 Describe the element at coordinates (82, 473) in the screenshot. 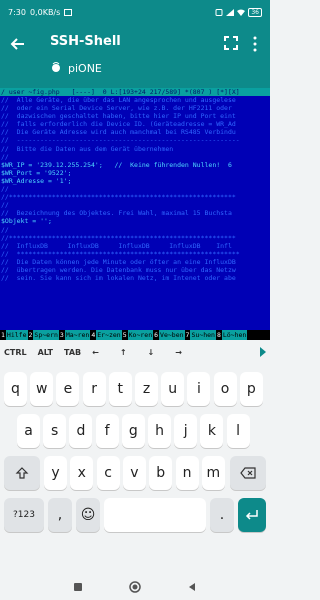

I see `key-x: x` at that location.